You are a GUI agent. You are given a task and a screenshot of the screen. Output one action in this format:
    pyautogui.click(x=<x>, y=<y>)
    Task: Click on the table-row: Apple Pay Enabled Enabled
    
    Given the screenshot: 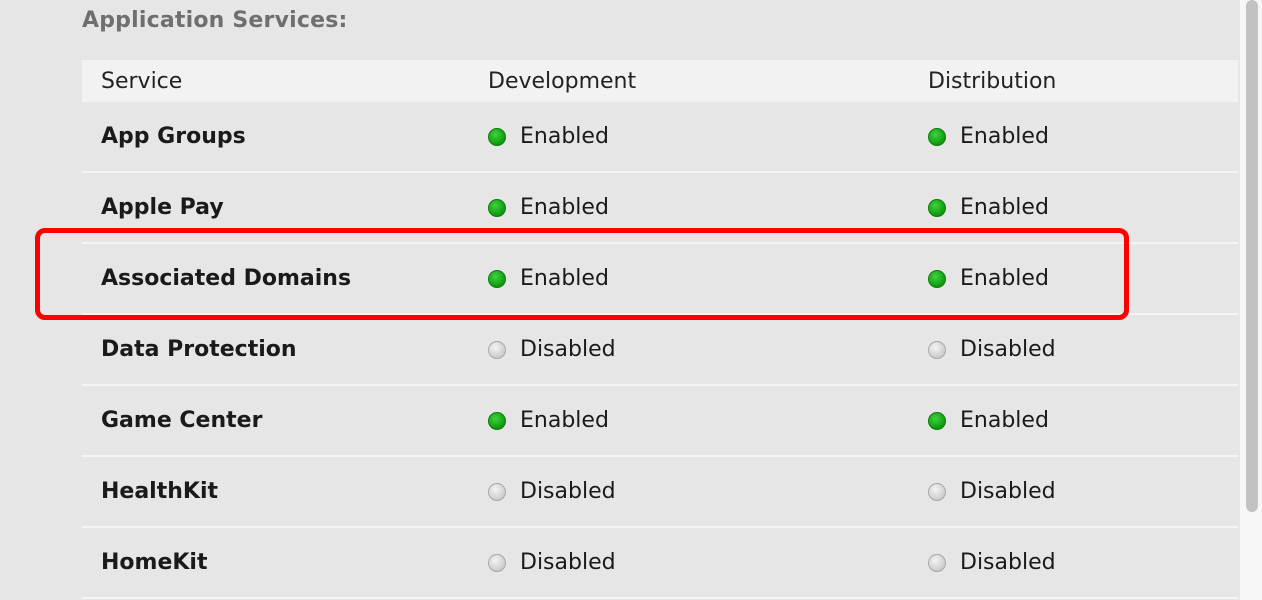 What is the action you would take?
    pyautogui.click(x=660, y=208)
    